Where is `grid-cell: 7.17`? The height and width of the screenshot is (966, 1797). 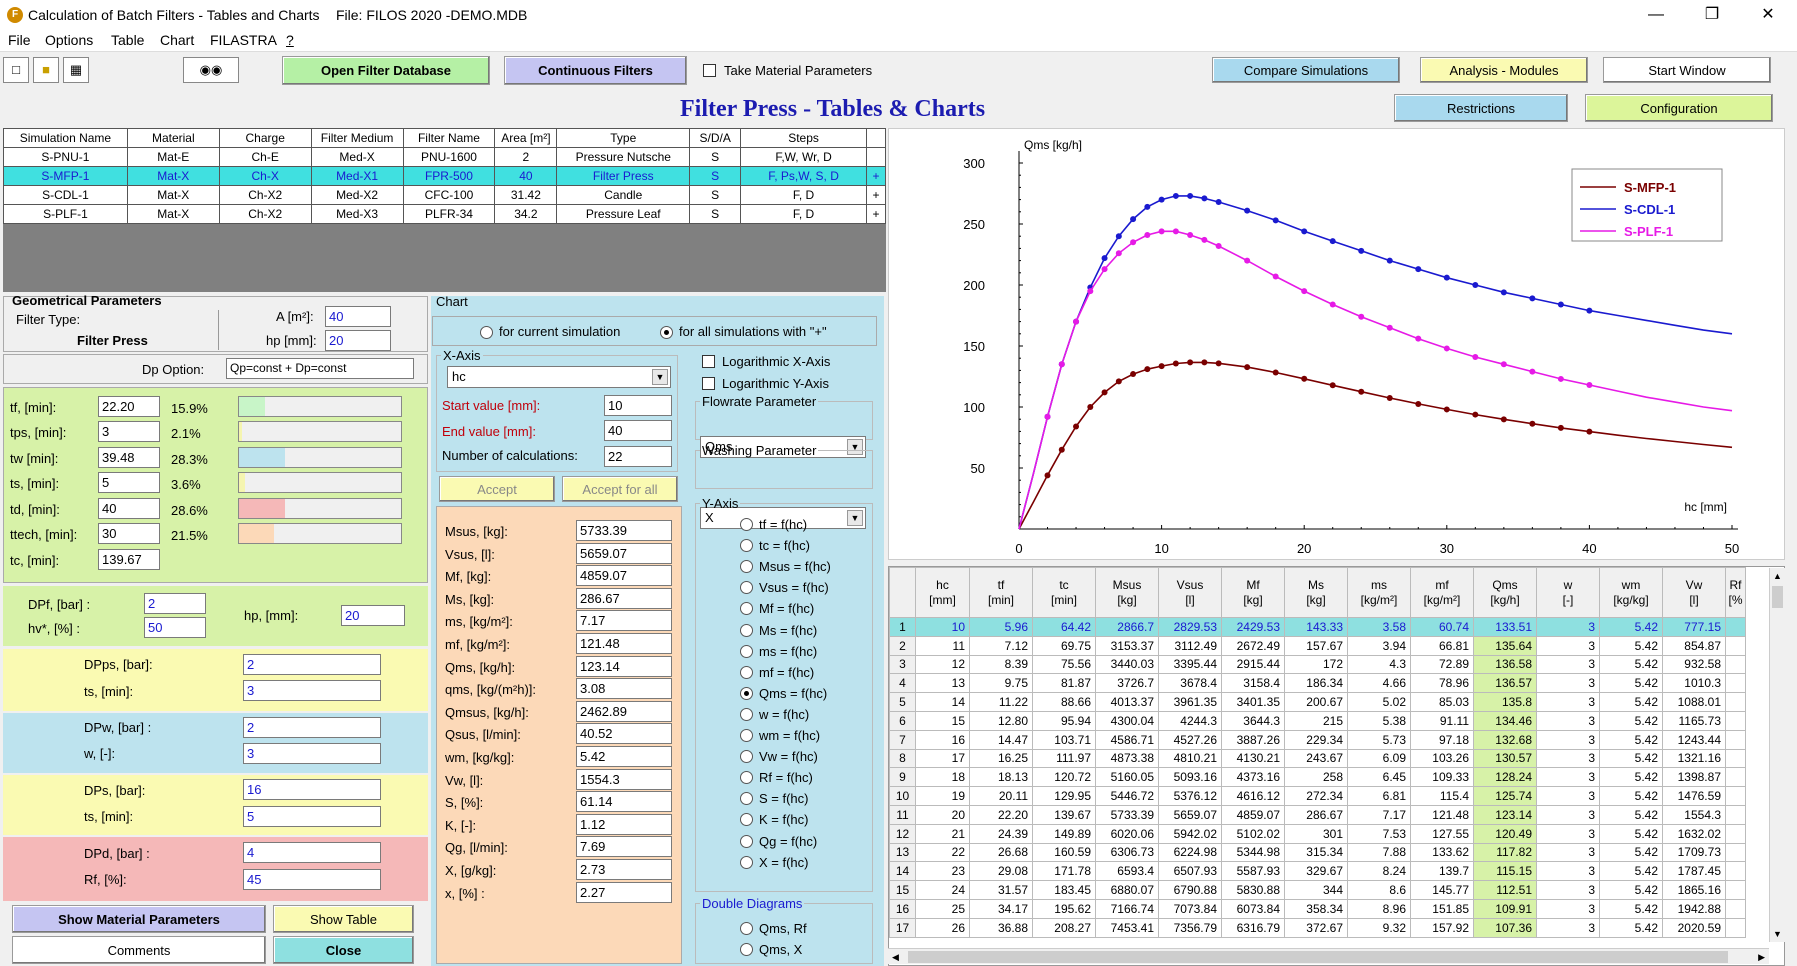 grid-cell: 7.17 is located at coordinates (1379, 814).